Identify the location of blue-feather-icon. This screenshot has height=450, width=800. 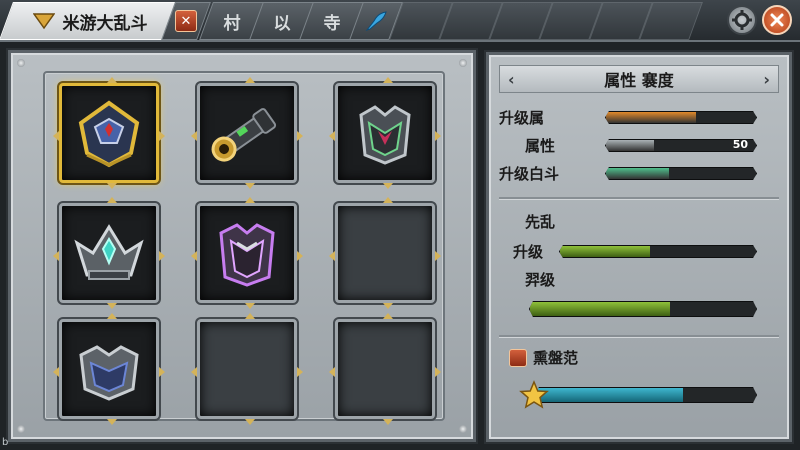
(376, 21).